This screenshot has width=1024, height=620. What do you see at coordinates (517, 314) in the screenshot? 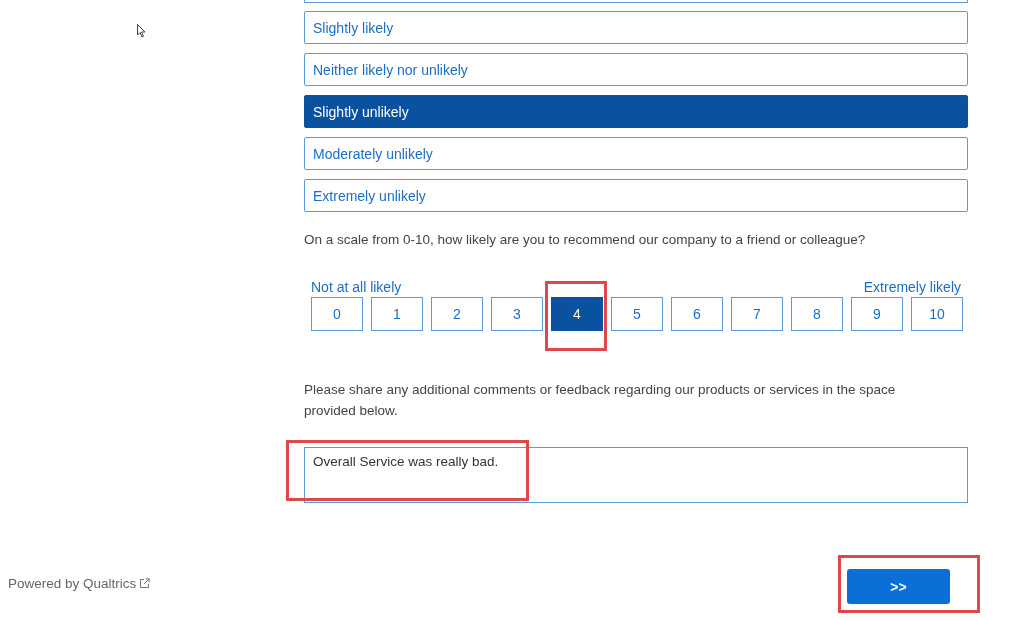
I see `scale-option: 3` at bounding box center [517, 314].